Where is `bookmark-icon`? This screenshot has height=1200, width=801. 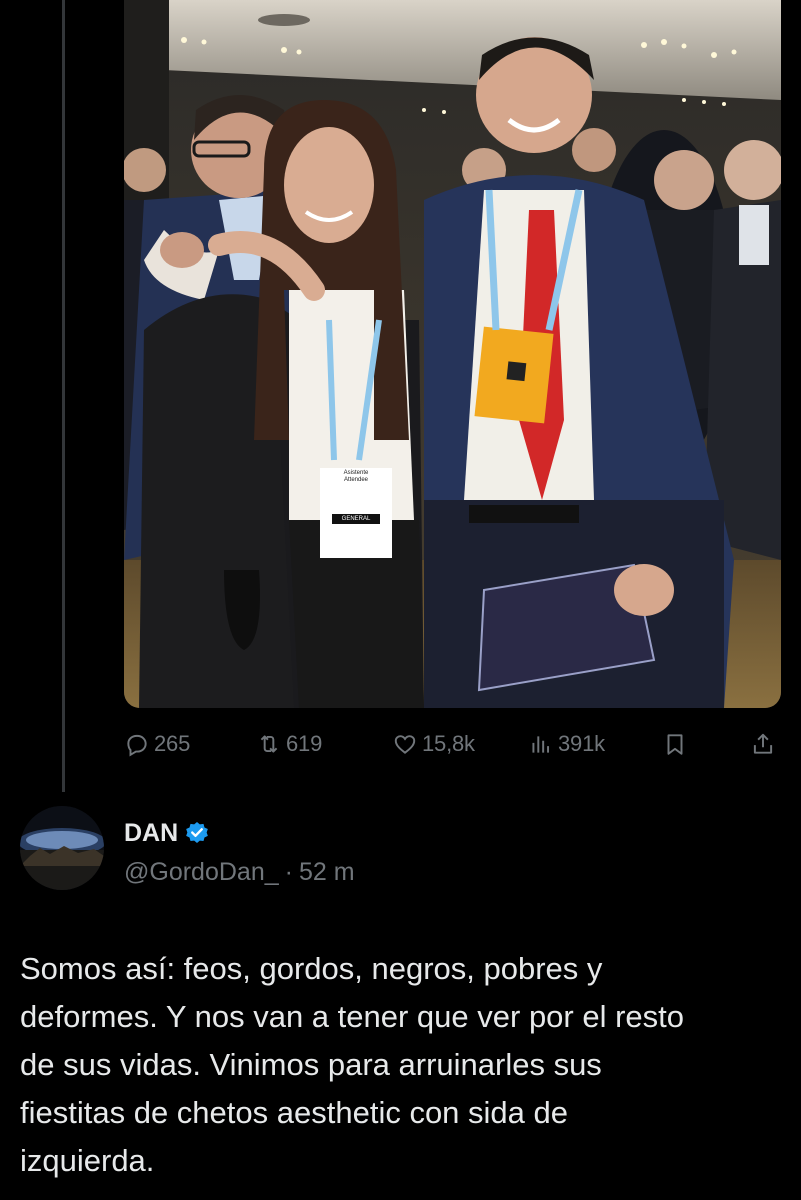 bookmark-icon is located at coordinates (675, 744).